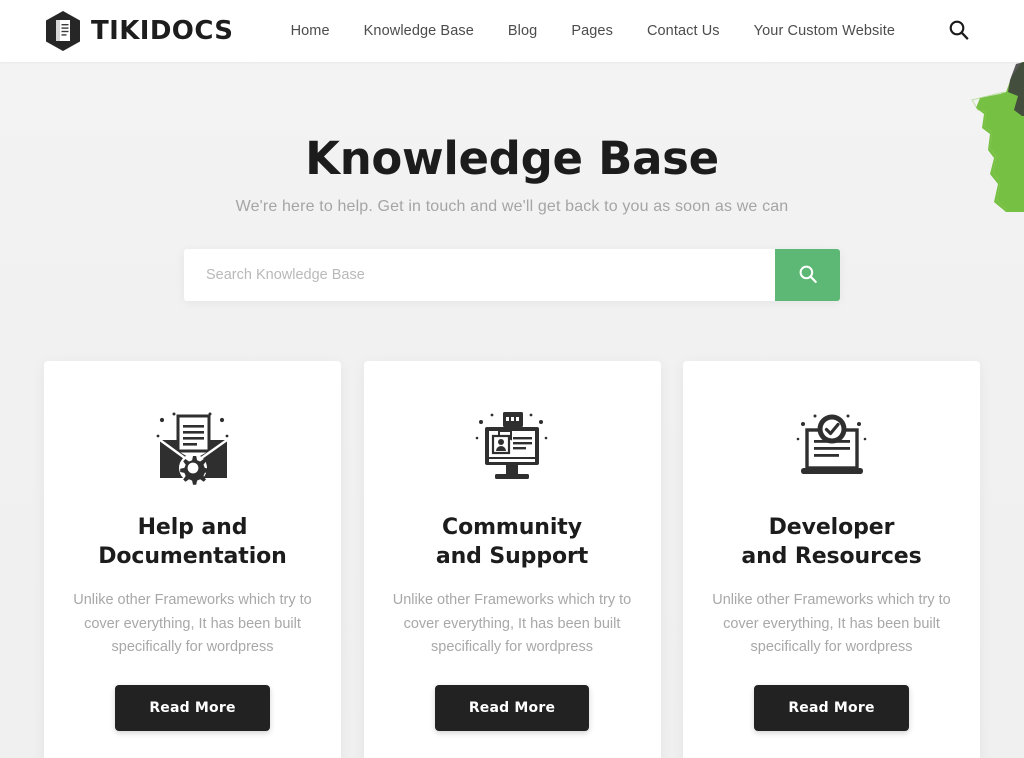  What do you see at coordinates (824, 31) in the screenshot?
I see `nav-link-your-custom-website: Your Custom Website` at bounding box center [824, 31].